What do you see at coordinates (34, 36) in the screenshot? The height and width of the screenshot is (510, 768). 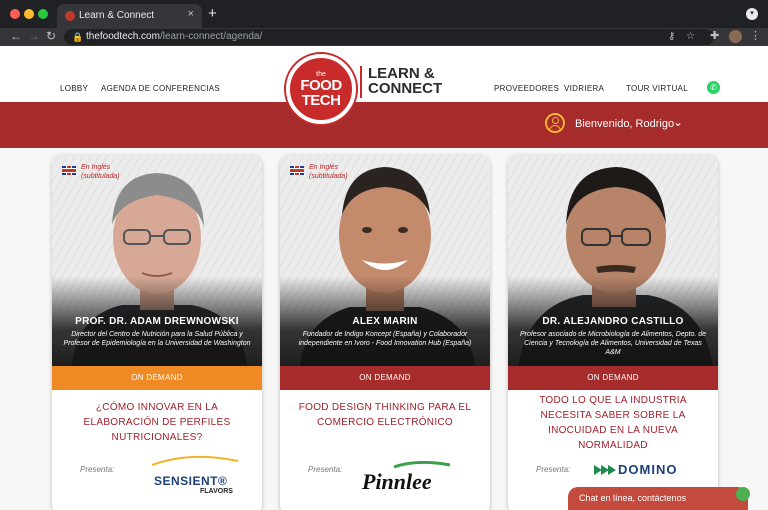 I see `forward-icon: →` at bounding box center [34, 36].